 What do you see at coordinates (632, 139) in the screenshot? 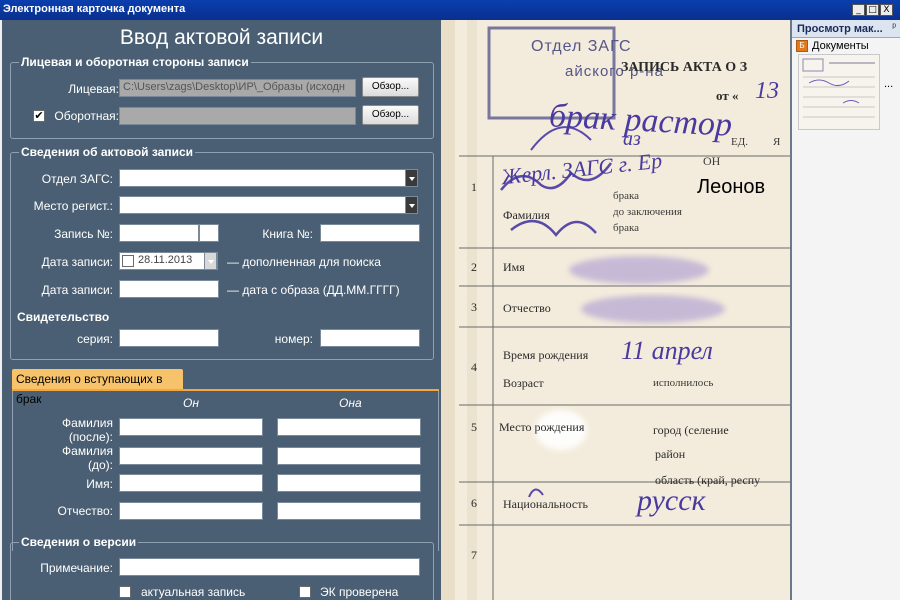
I see `doc-hw-az: аз` at bounding box center [632, 139].